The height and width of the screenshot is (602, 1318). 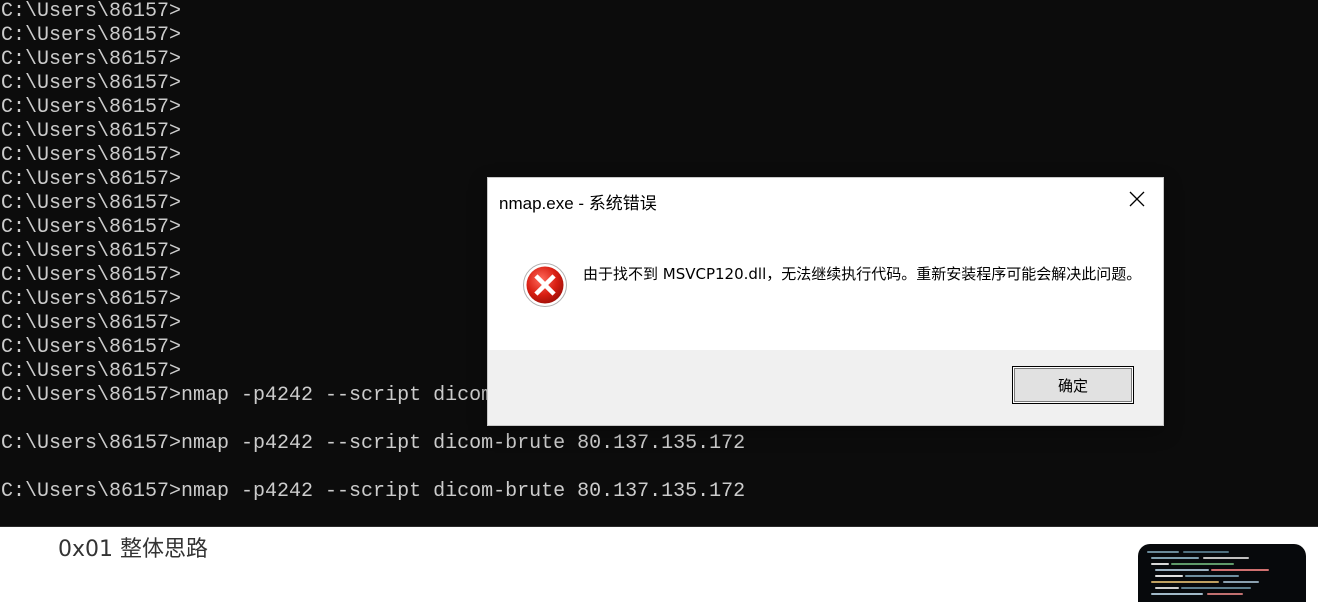 I want to click on close-button, so click(x=1137, y=199).